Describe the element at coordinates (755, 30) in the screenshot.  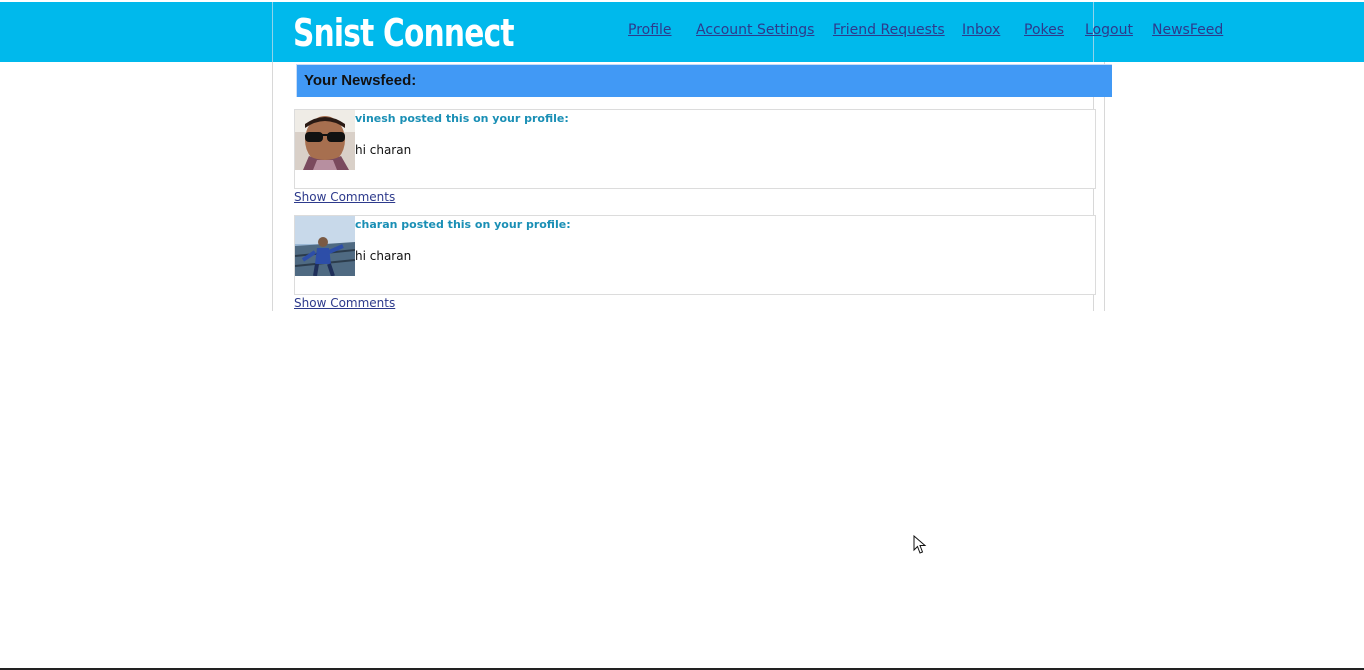
I see `nav-account-settings-link: Account Settings` at that location.